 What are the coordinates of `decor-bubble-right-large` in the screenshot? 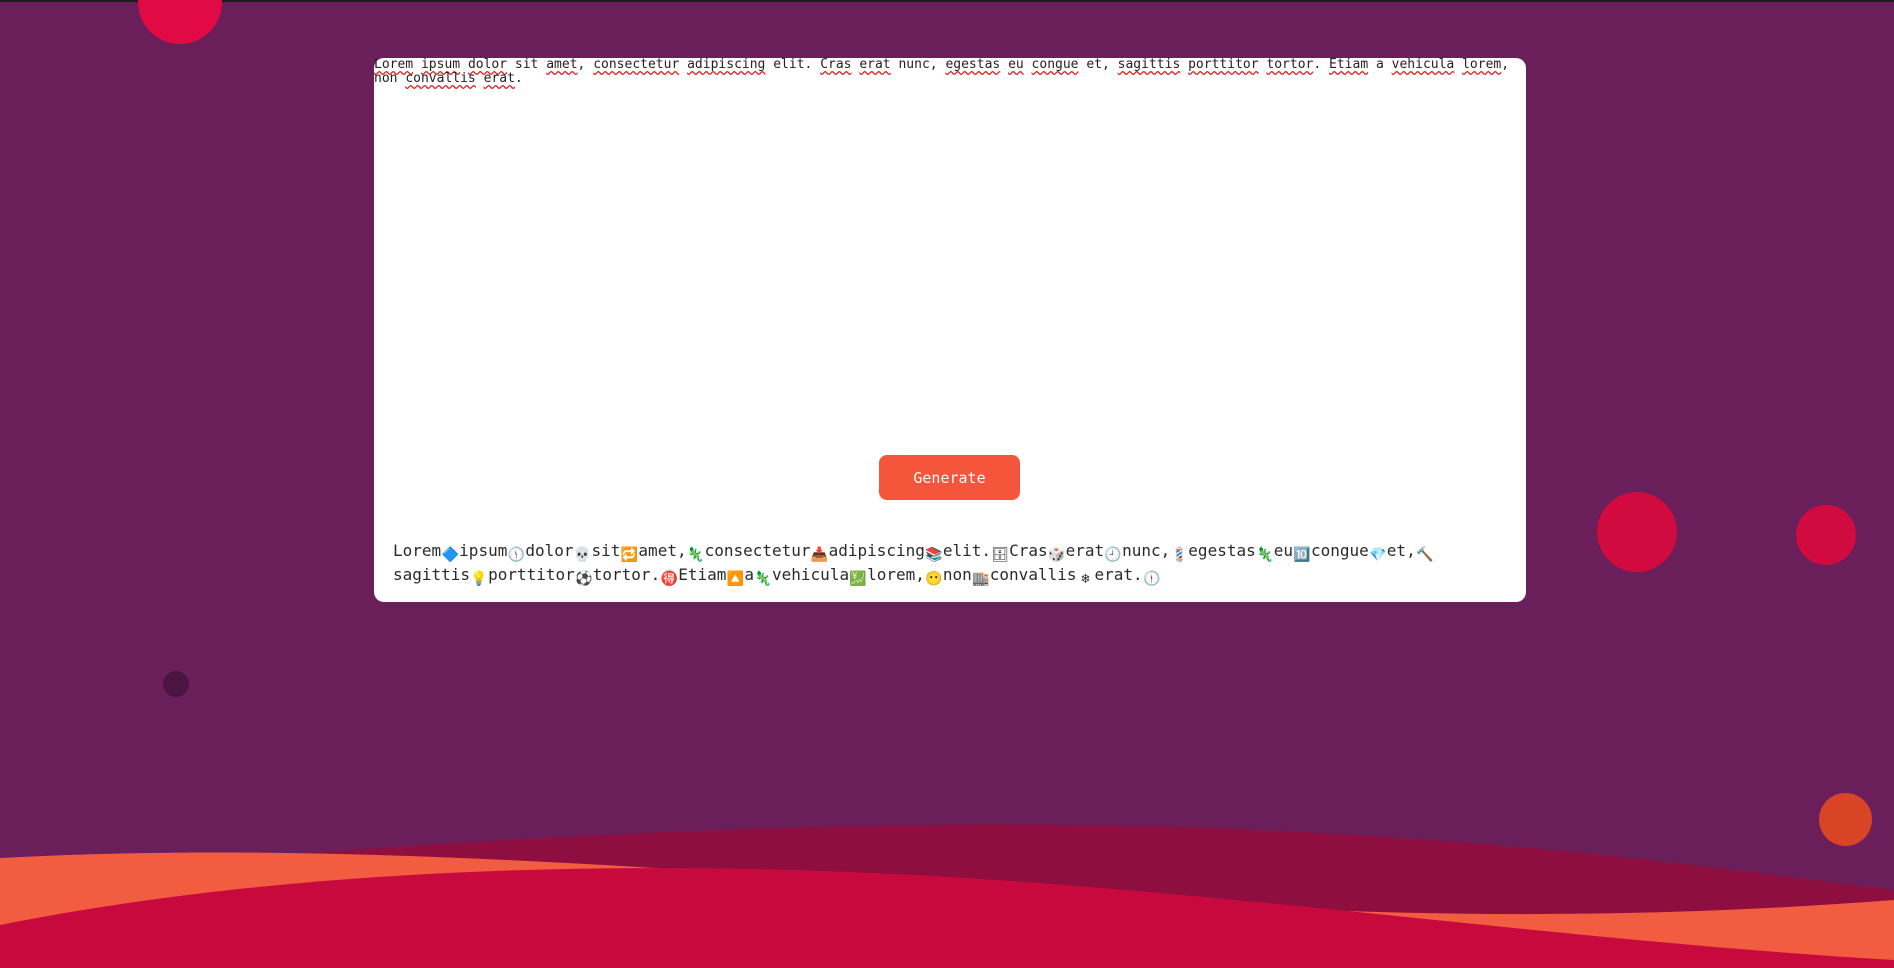 It's located at (1637, 532).